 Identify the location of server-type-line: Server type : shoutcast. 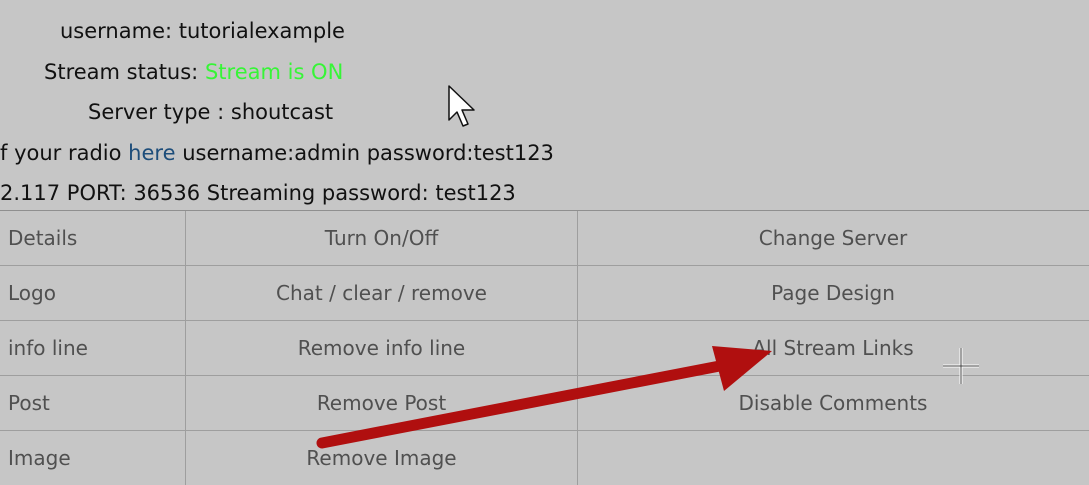
(210, 112).